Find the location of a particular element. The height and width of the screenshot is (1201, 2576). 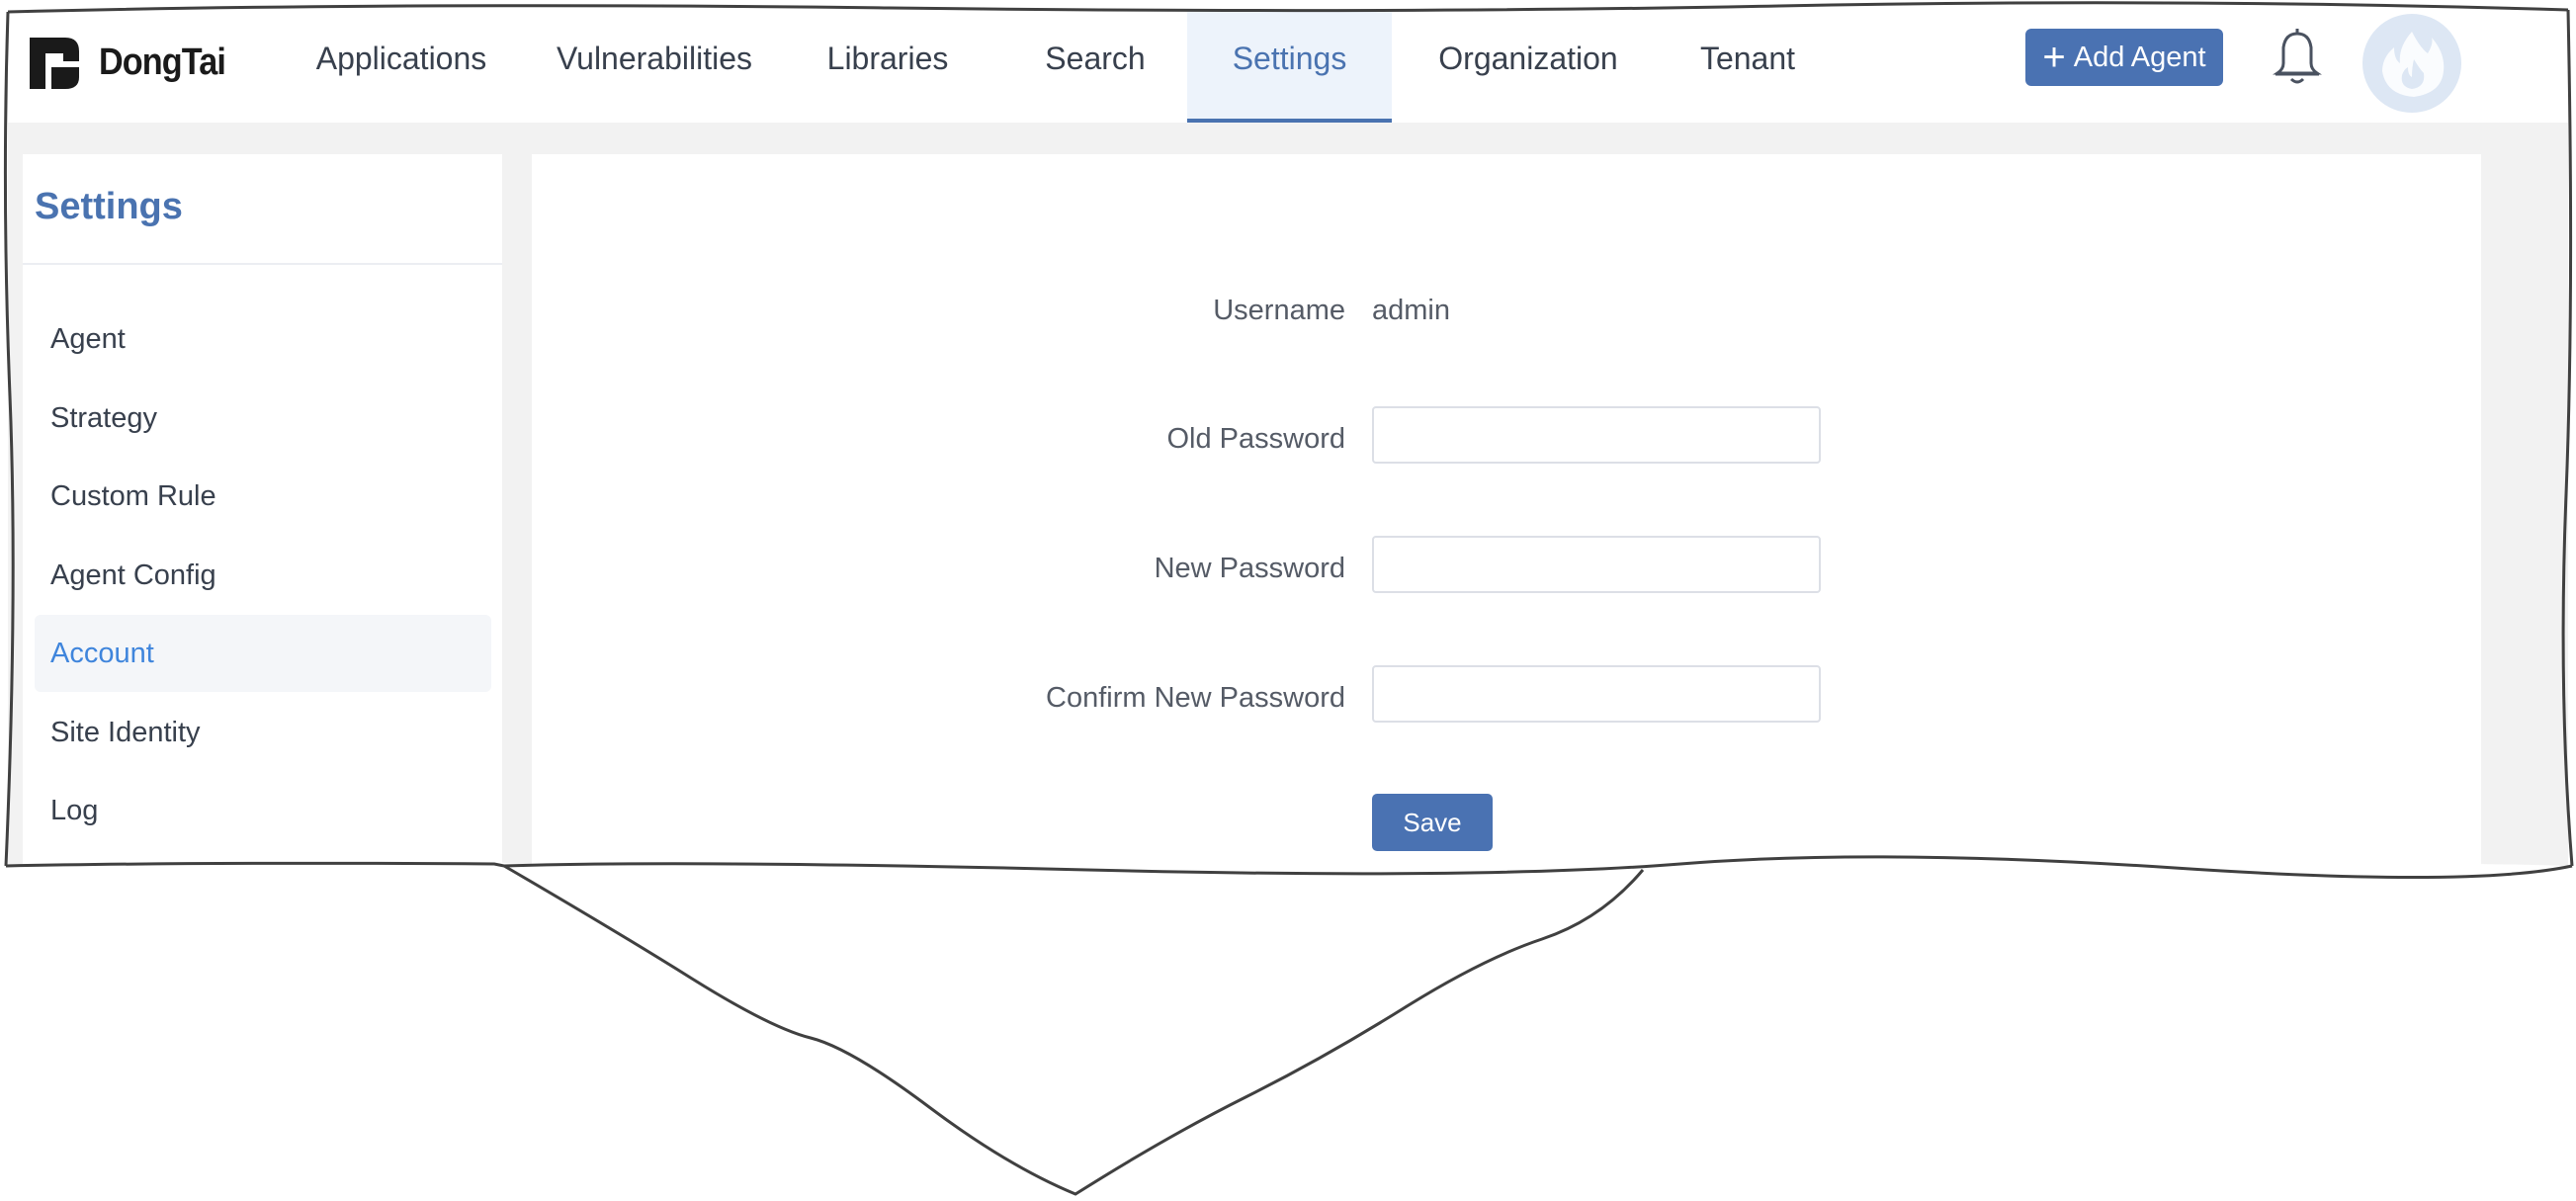

sidebar-item-log: Log is located at coordinates (263, 811).